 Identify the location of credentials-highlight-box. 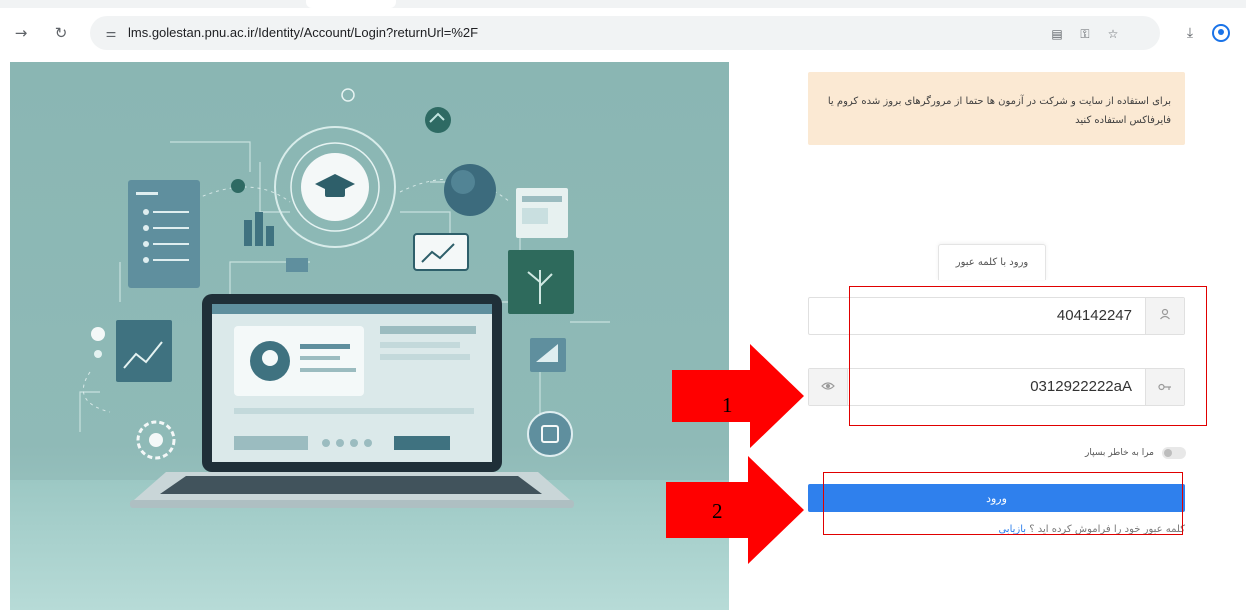
(1028, 356).